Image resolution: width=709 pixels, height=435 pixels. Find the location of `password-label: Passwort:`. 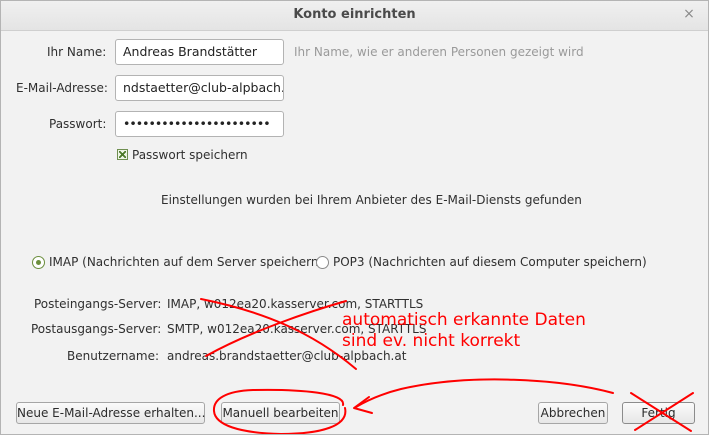

password-label: Passwort: is located at coordinates (78, 124).